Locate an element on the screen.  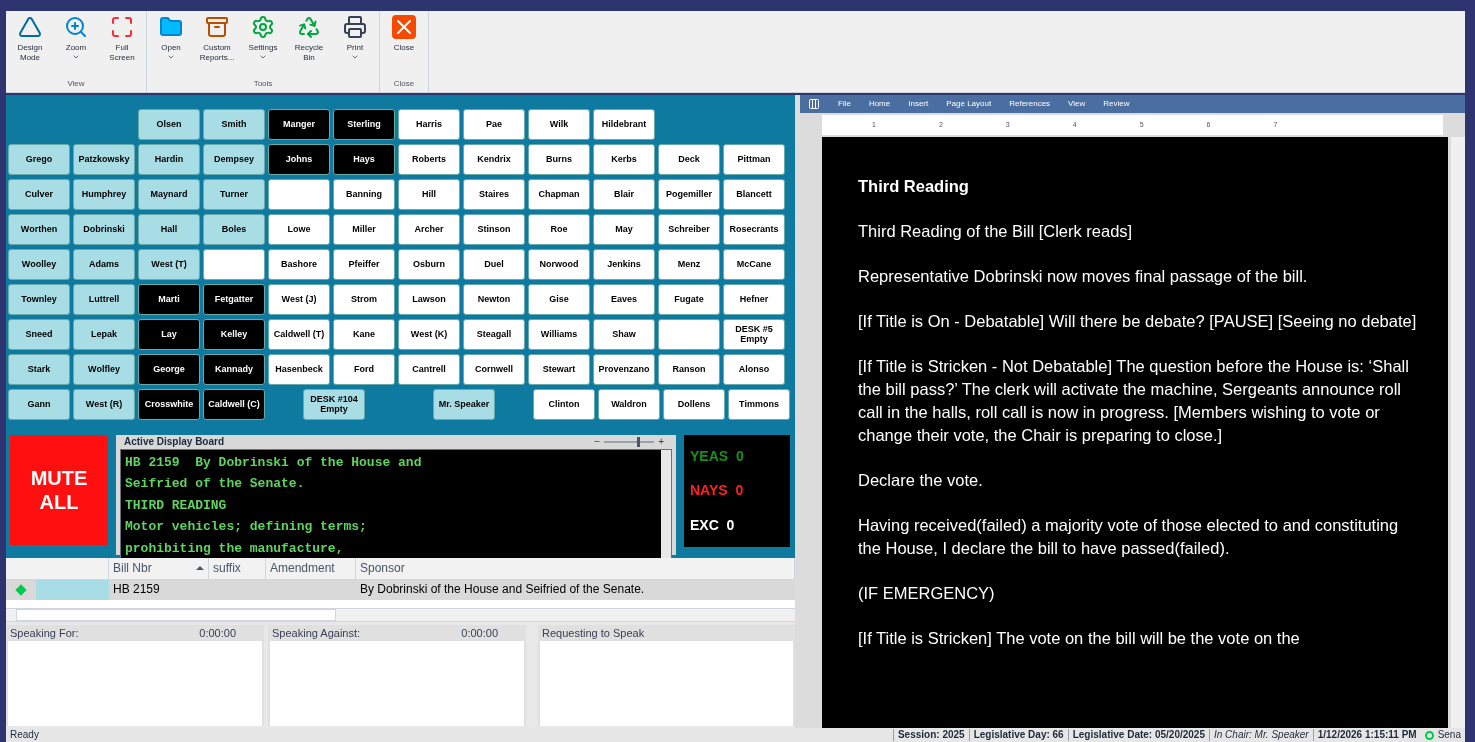
seat-button: Fetgatter is located at coordinates (234, 299).